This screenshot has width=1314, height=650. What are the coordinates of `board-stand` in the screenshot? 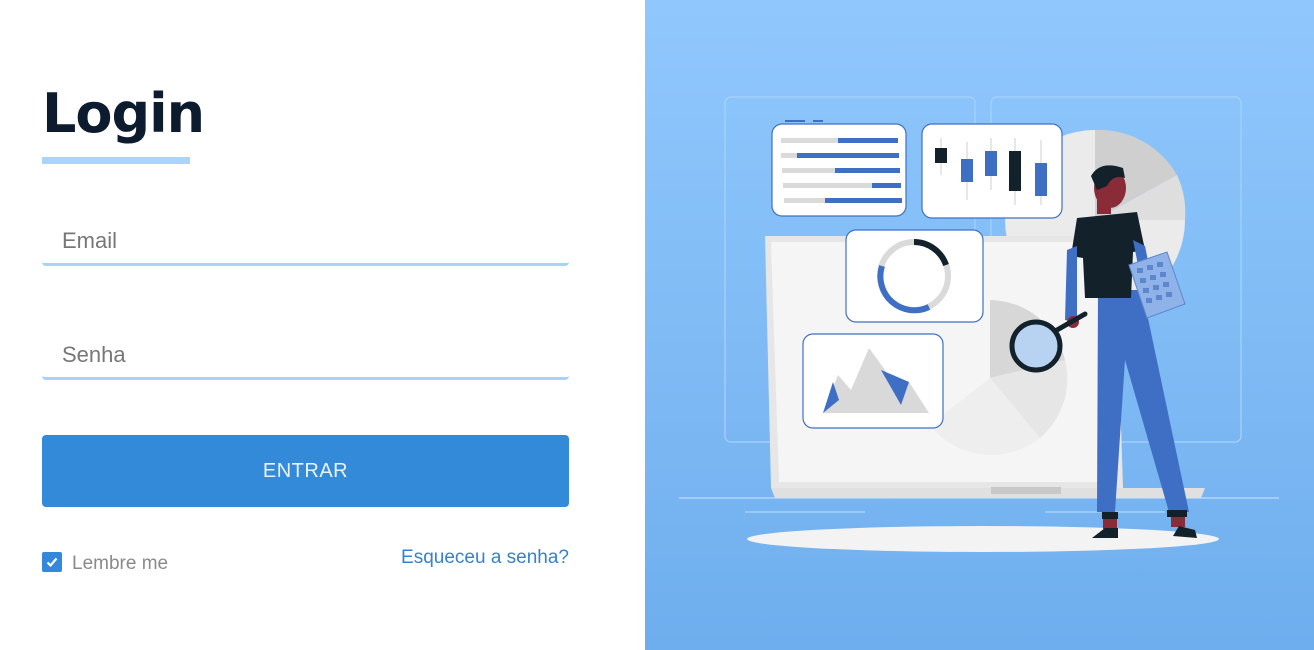 It's located at (1026, 490).